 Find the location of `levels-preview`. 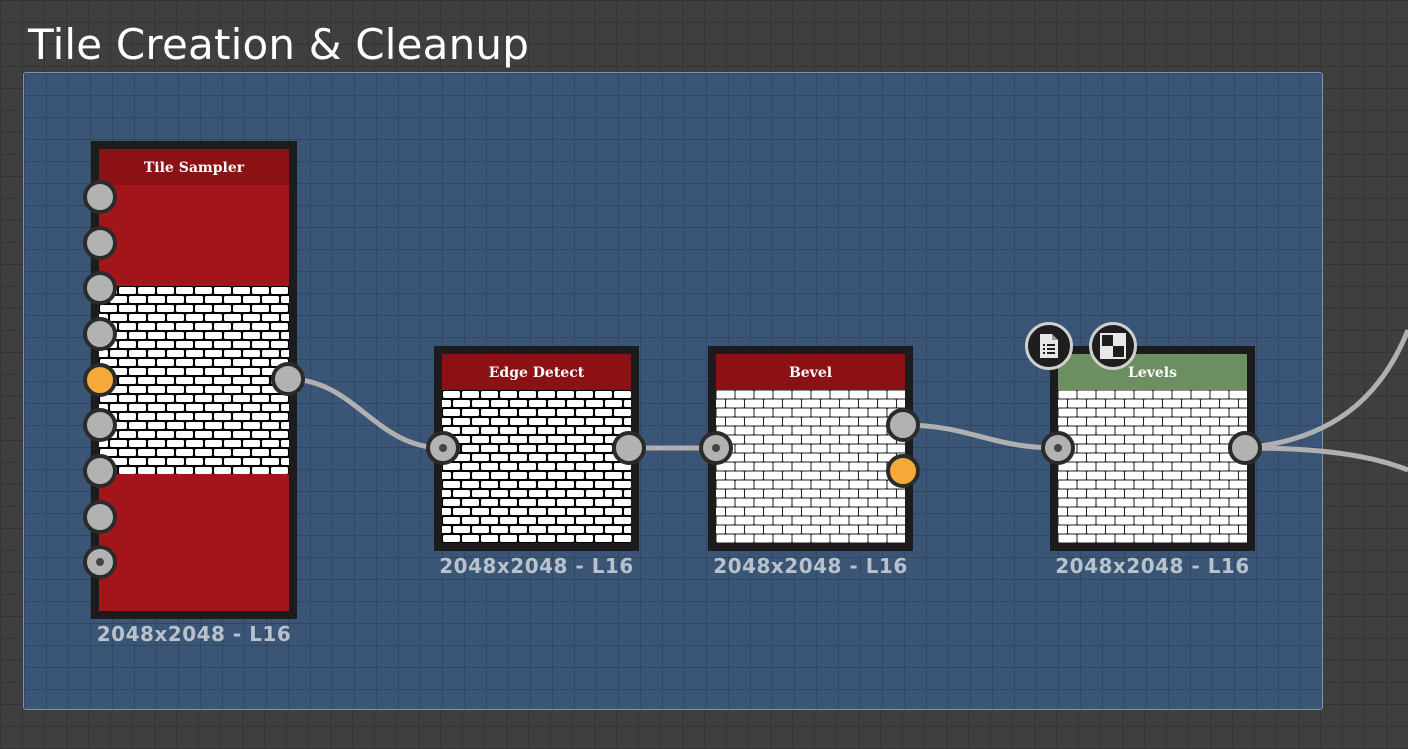

levels-preview is located at coordinates (1152, 466).